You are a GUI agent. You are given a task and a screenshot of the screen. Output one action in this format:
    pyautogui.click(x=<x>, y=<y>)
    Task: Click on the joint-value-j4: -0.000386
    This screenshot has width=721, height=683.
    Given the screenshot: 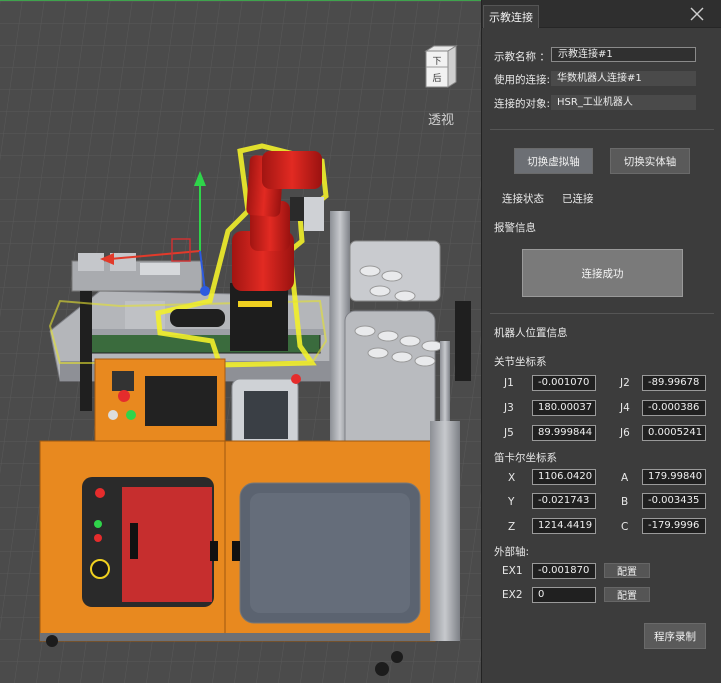 What is the action you would take?
    pyautogui.click(x=674, y=408)
    